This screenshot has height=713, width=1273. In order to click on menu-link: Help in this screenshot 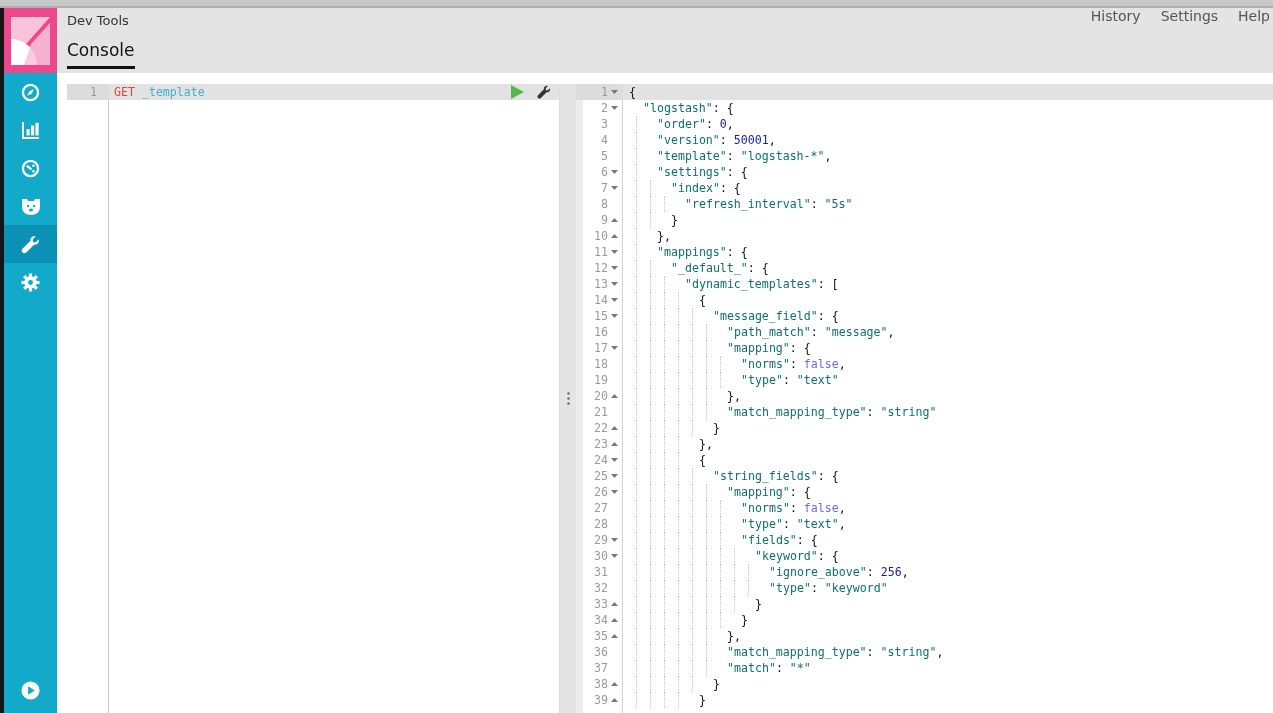, I will do `click(1254, 16)`.